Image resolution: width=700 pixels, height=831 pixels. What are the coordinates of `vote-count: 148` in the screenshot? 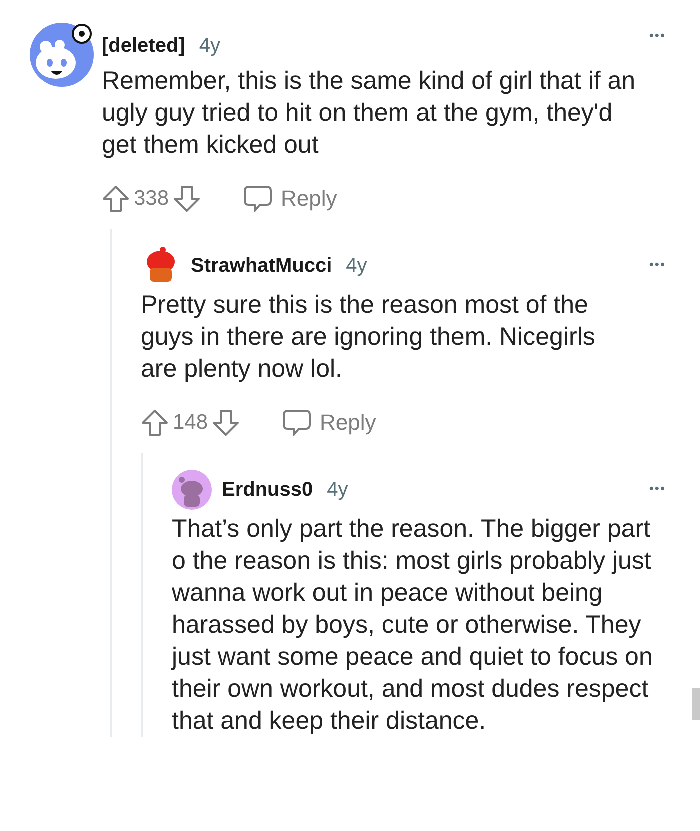 It's located at (190, 423).